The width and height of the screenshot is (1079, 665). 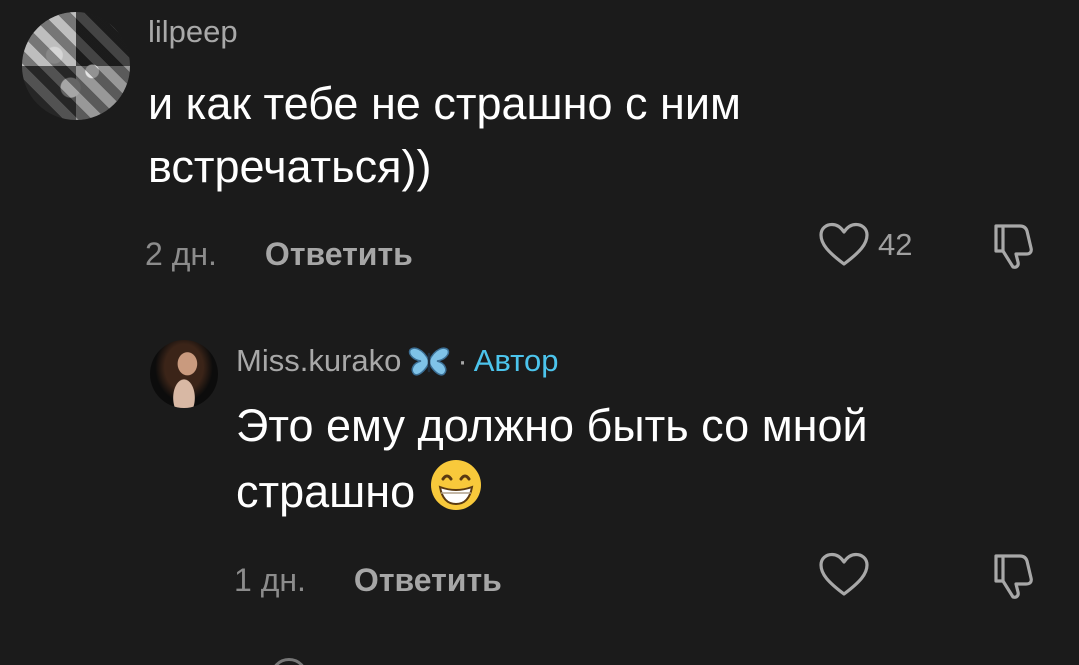 What do you see at coordinates (289, 661) in the screenshot?
I see `next-item-peek` at bounding box center [289, 661].